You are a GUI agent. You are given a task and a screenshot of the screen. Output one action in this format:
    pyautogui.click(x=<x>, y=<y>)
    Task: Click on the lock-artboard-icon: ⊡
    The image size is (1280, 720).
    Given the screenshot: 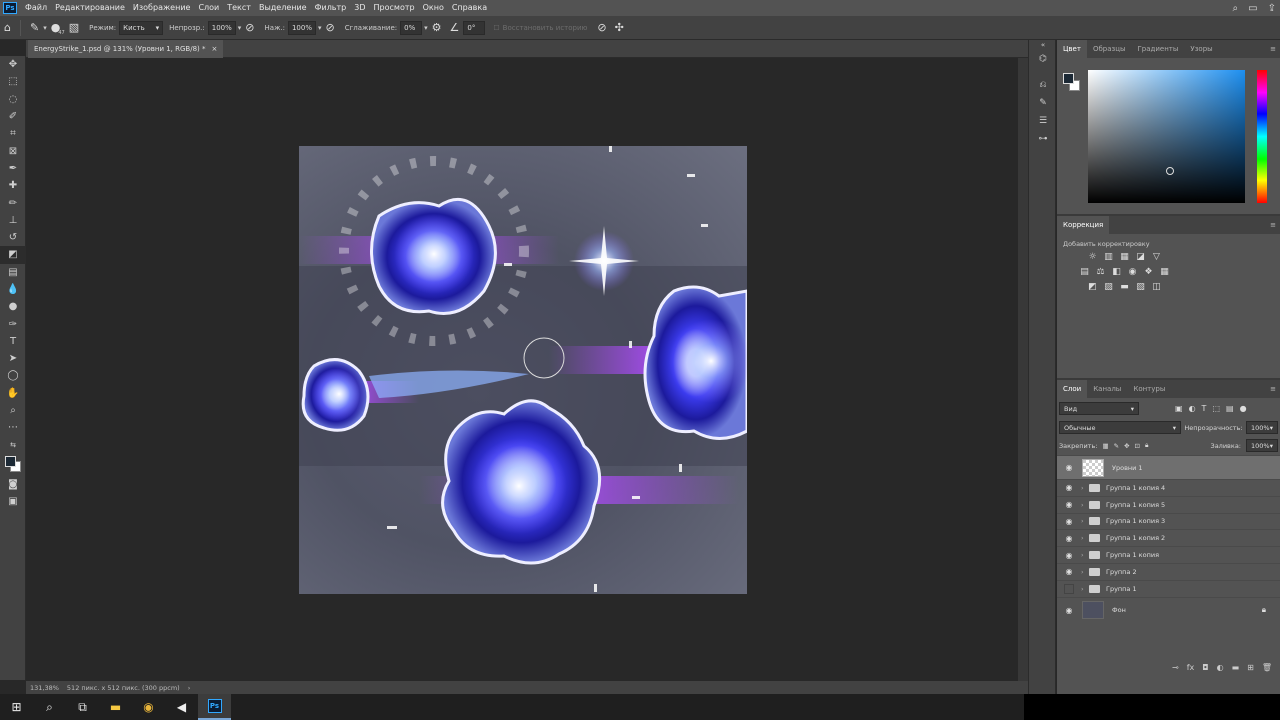 What is the action you would take?
    pyautogui.click(x=1137, y=446)
    